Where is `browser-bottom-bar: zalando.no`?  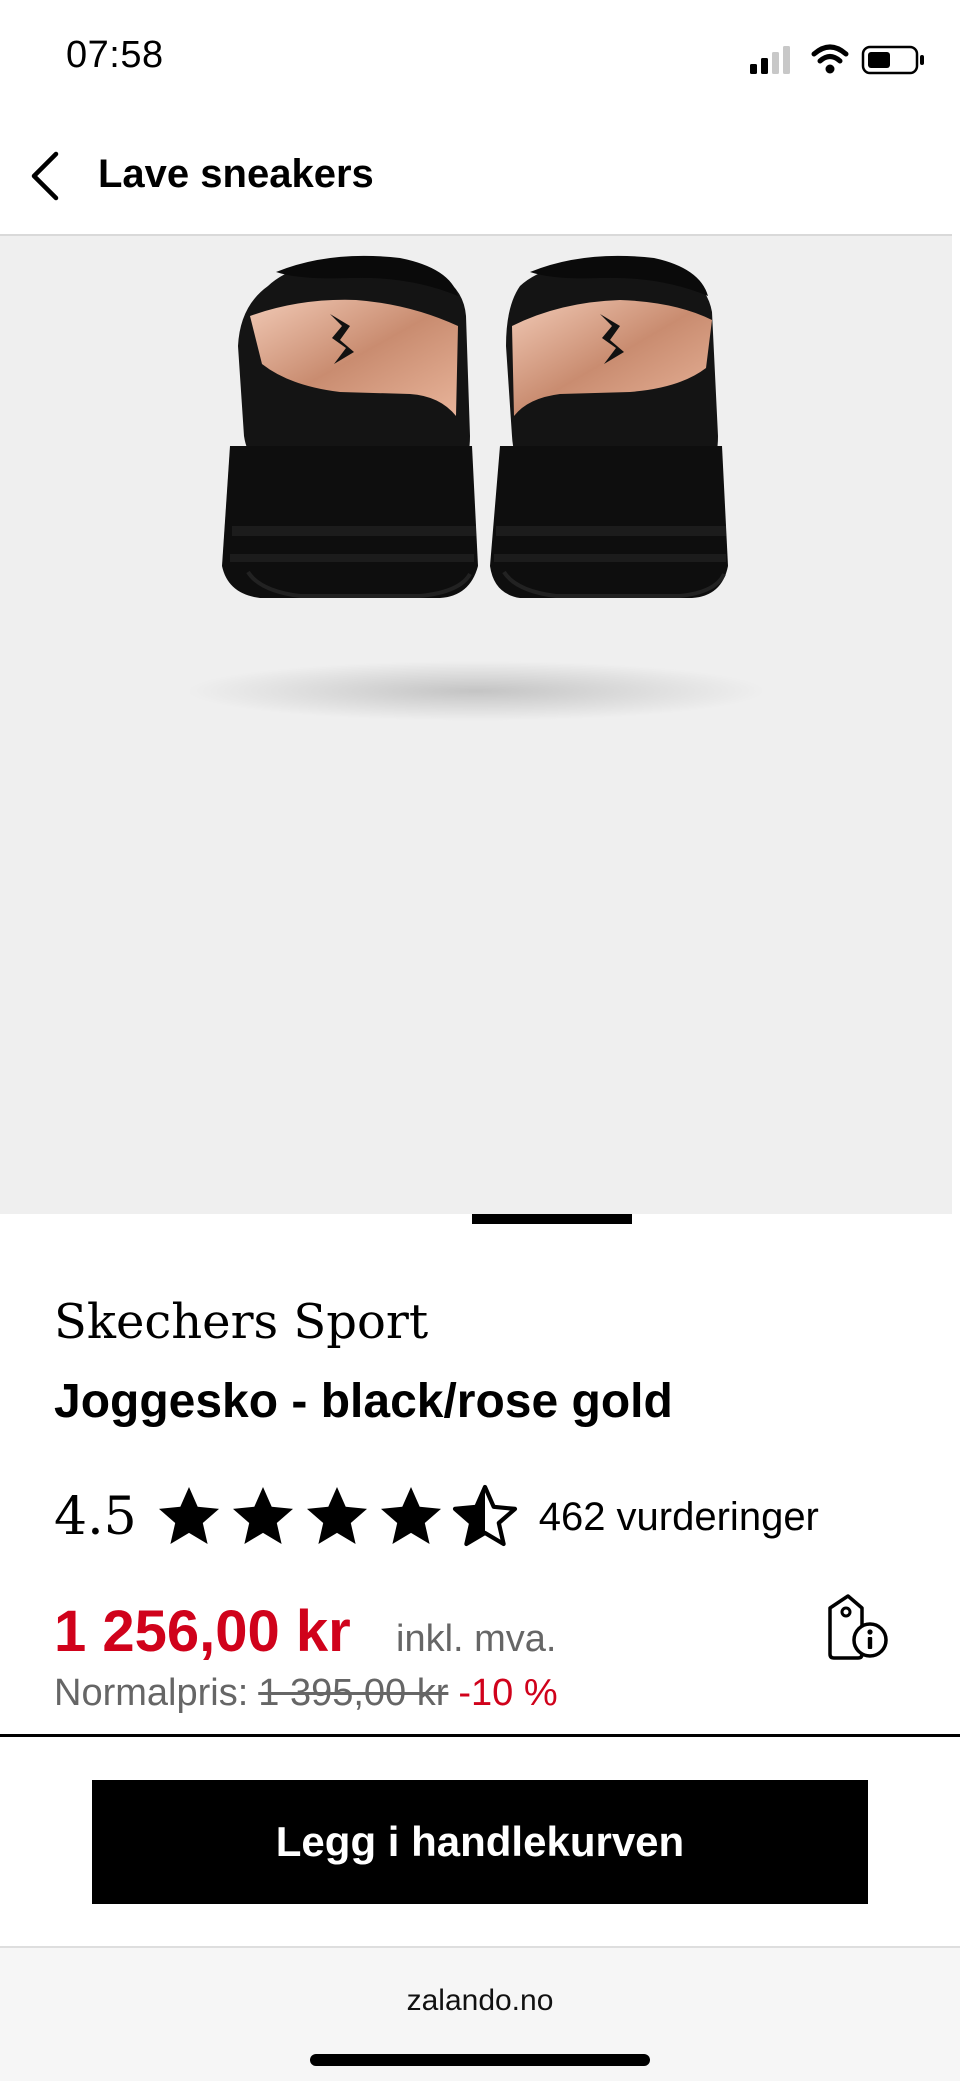
browser-bottom-bar: zalando.no is located at coordinates (480, 2013).